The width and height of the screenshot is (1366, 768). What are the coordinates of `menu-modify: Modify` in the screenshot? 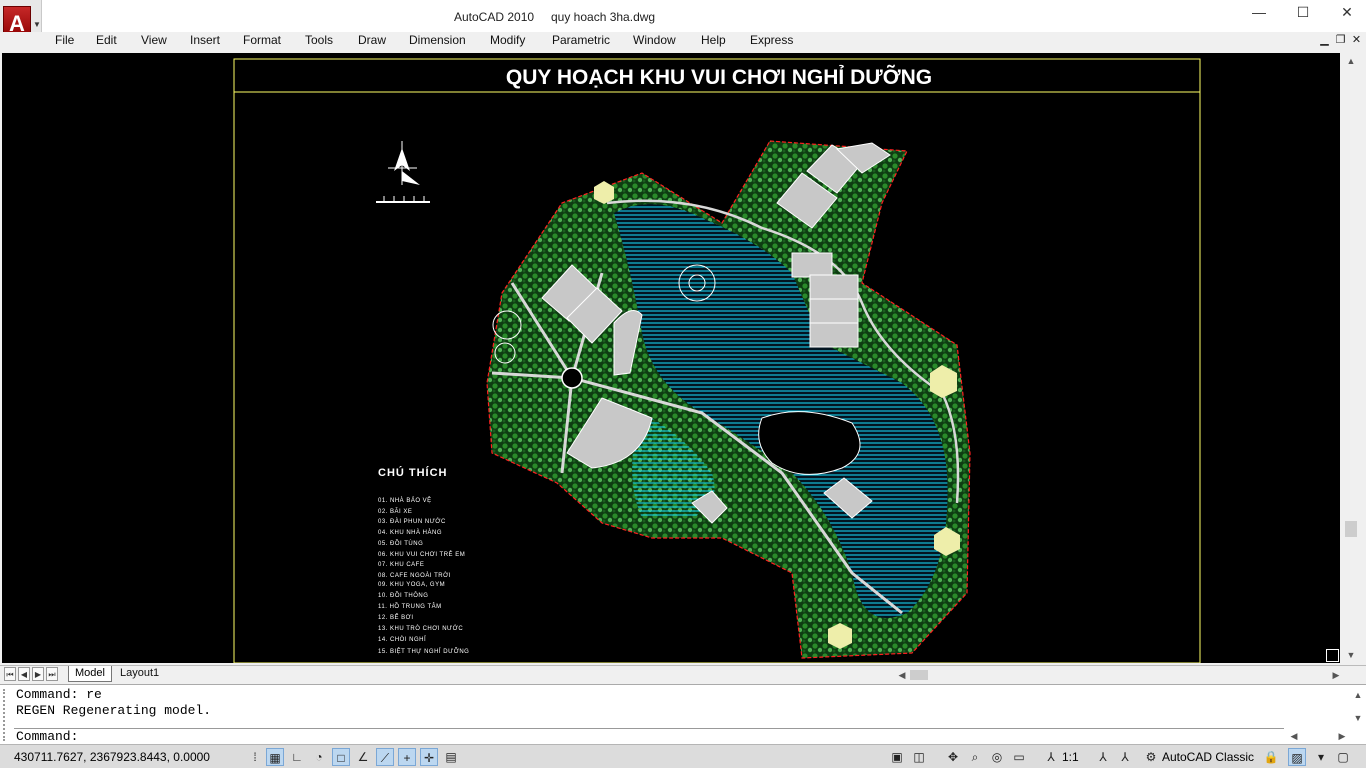 It's located at (507, 40).